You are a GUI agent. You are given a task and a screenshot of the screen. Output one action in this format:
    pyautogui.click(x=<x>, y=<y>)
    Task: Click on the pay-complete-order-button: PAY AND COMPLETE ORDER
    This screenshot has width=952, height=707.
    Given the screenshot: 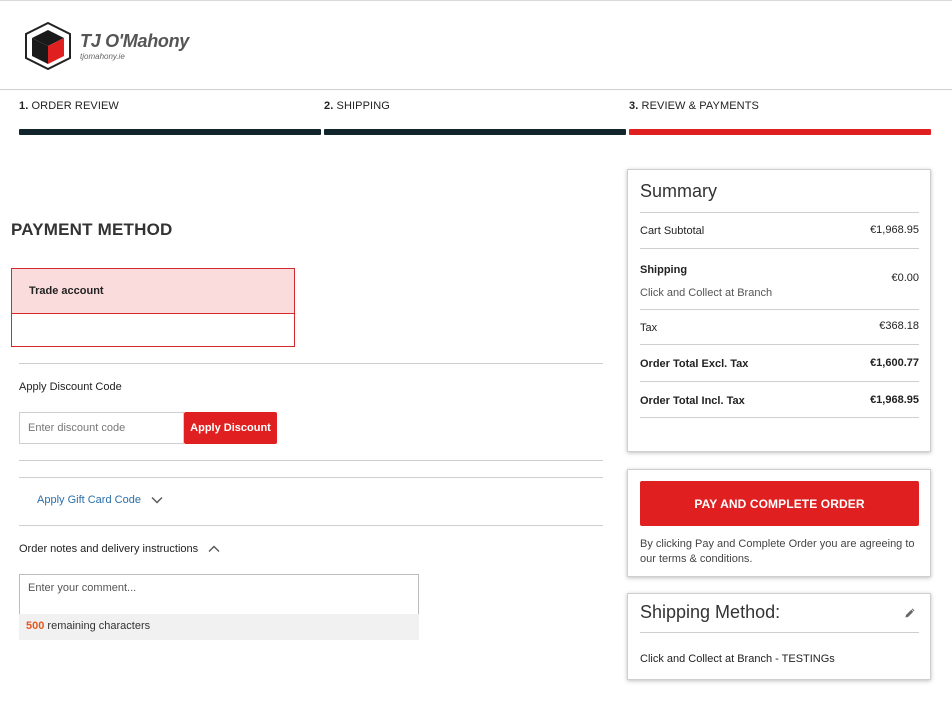 What is the action you would take?
    pyautogui.click(x=779, y=503)
    